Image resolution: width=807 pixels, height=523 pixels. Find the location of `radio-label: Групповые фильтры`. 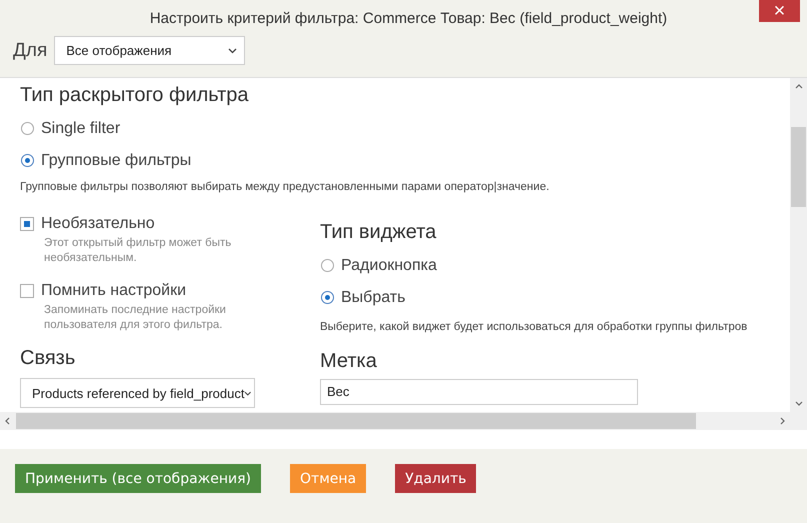

radio-label: Групповые фильтры is located at coordinates (116, 161).